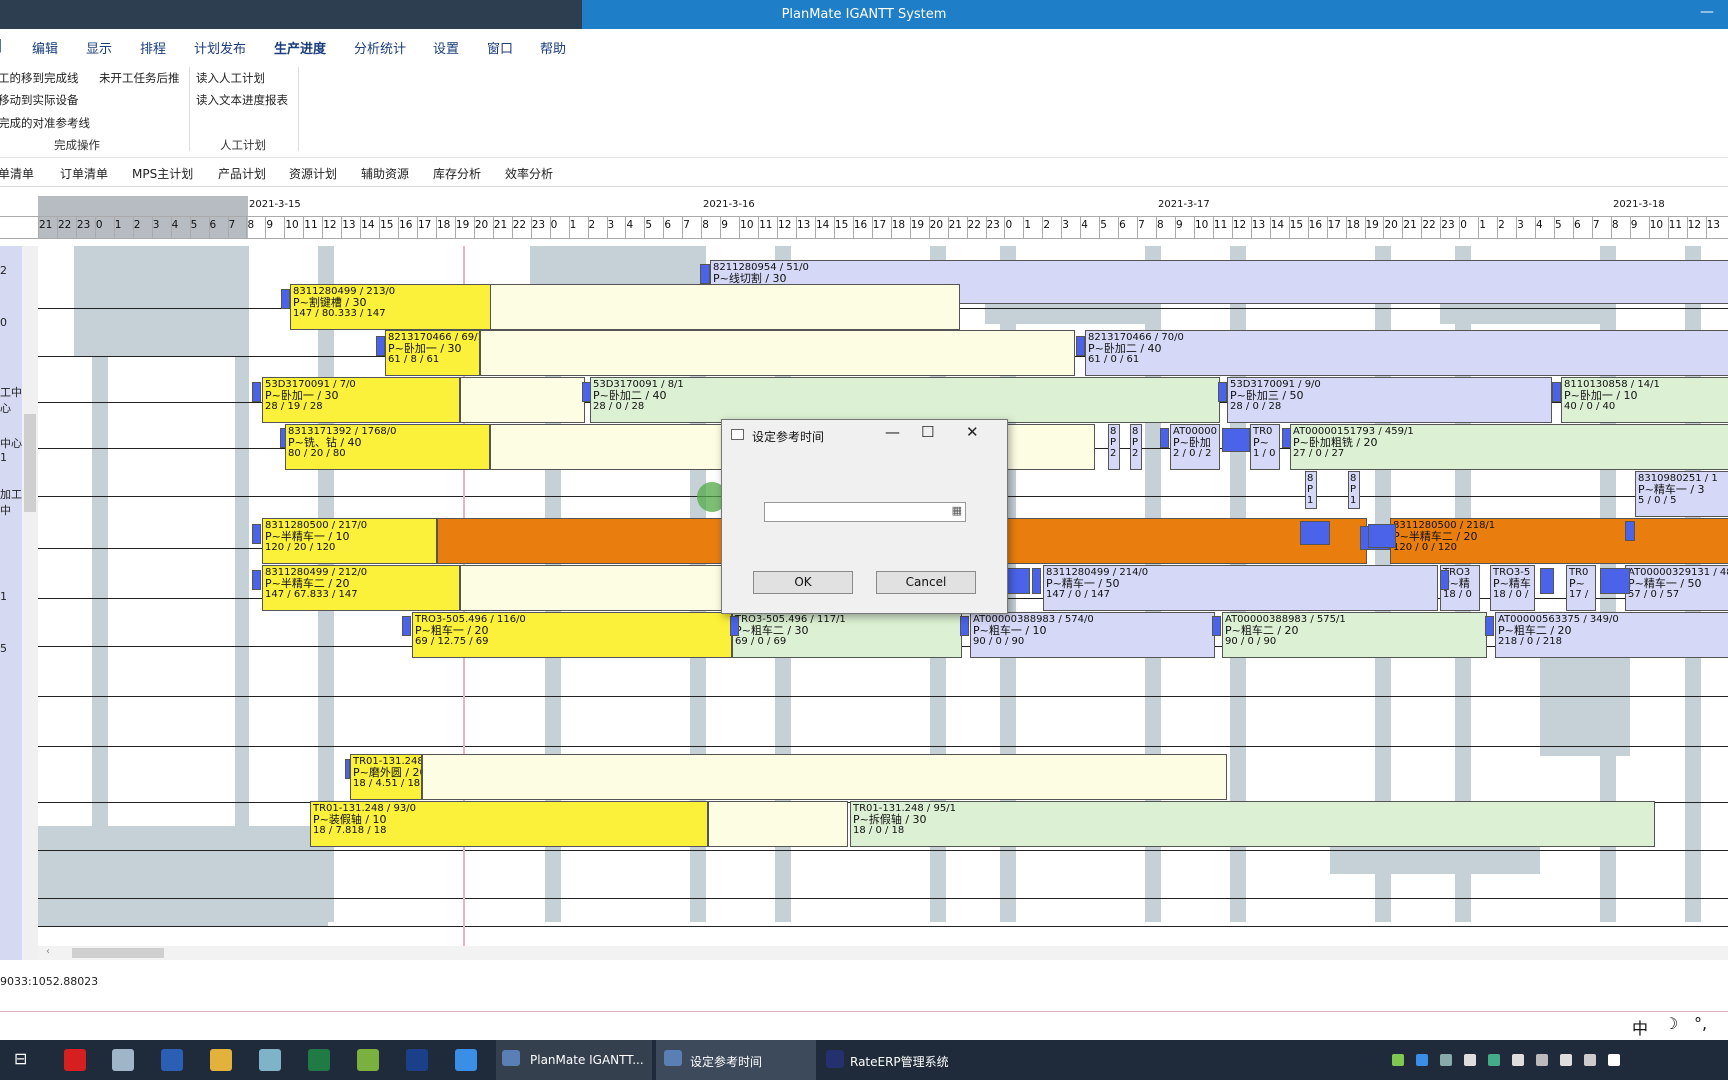 The height and width of the screenshot is (1080, 1728). Describe the element at coordinates (803, 582) in the screenshot. I see `ok-button: OK` at that location.